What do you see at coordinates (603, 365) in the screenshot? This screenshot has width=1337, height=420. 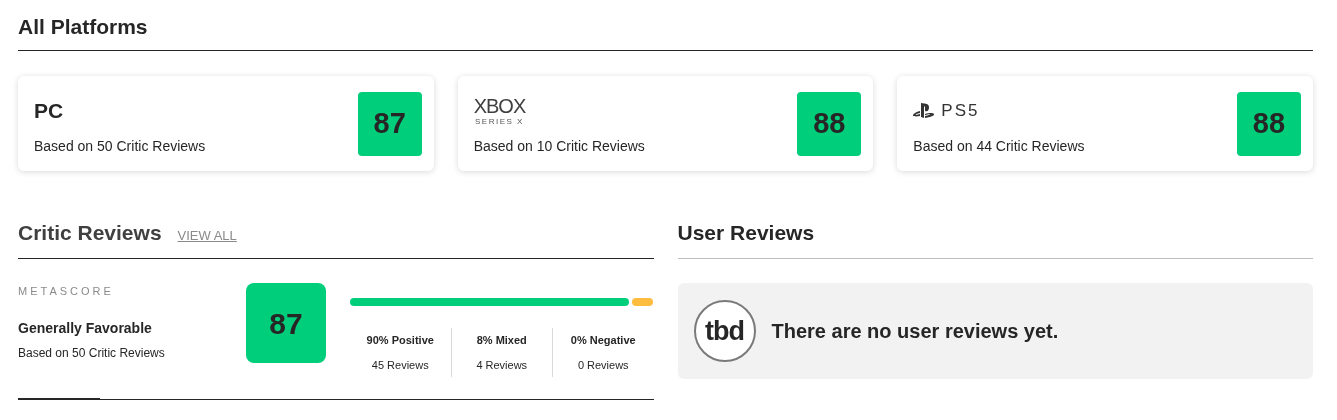 I see `review-count: 0 Reviews` at bounding box center [603, 365].